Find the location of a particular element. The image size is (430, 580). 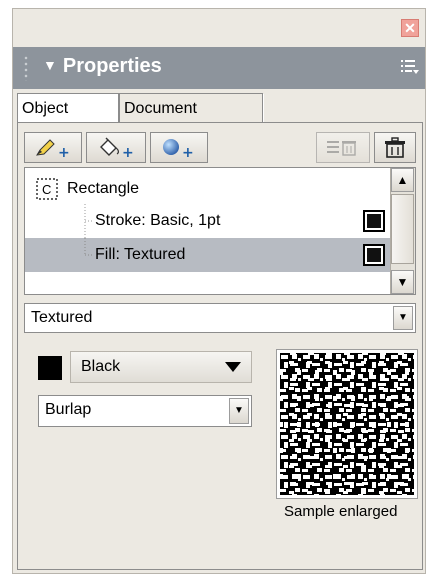

attribute-toolbar: + + + is located at coordinates (220, 147).